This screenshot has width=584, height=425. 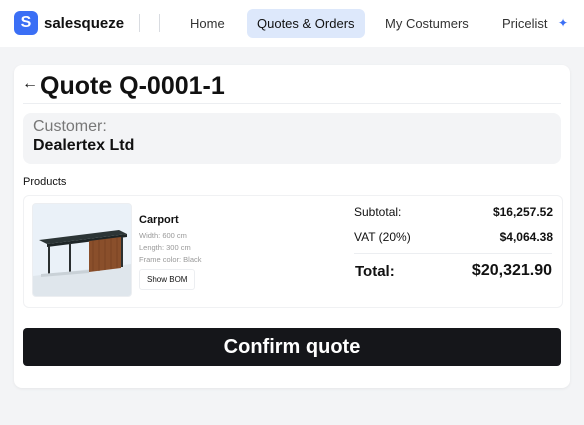 What do you see at coordinates (165, 247) in the screenshot?
I see `product-length: Length: 300 cm` at bounding box center [165, 247].